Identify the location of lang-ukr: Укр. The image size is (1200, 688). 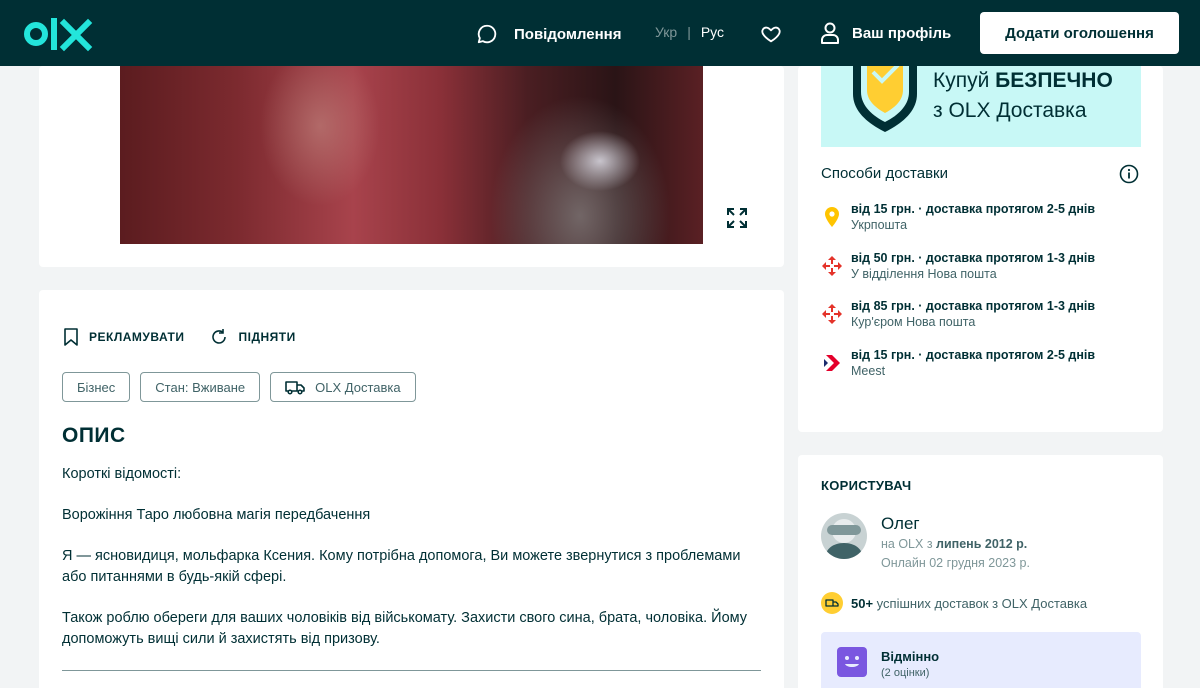
(666, 32).